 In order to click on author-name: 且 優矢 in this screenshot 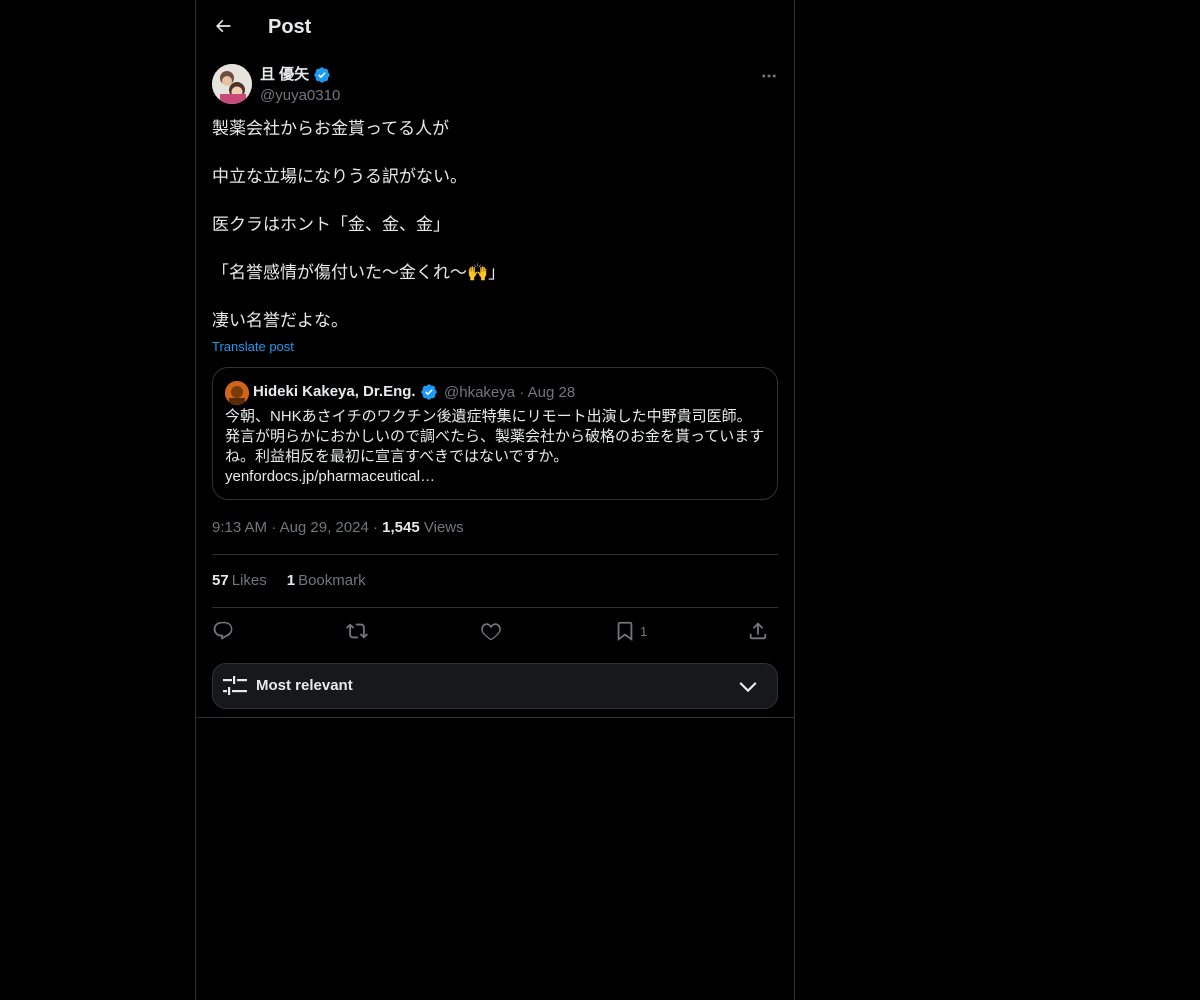, I will do `click(284, 75)`.